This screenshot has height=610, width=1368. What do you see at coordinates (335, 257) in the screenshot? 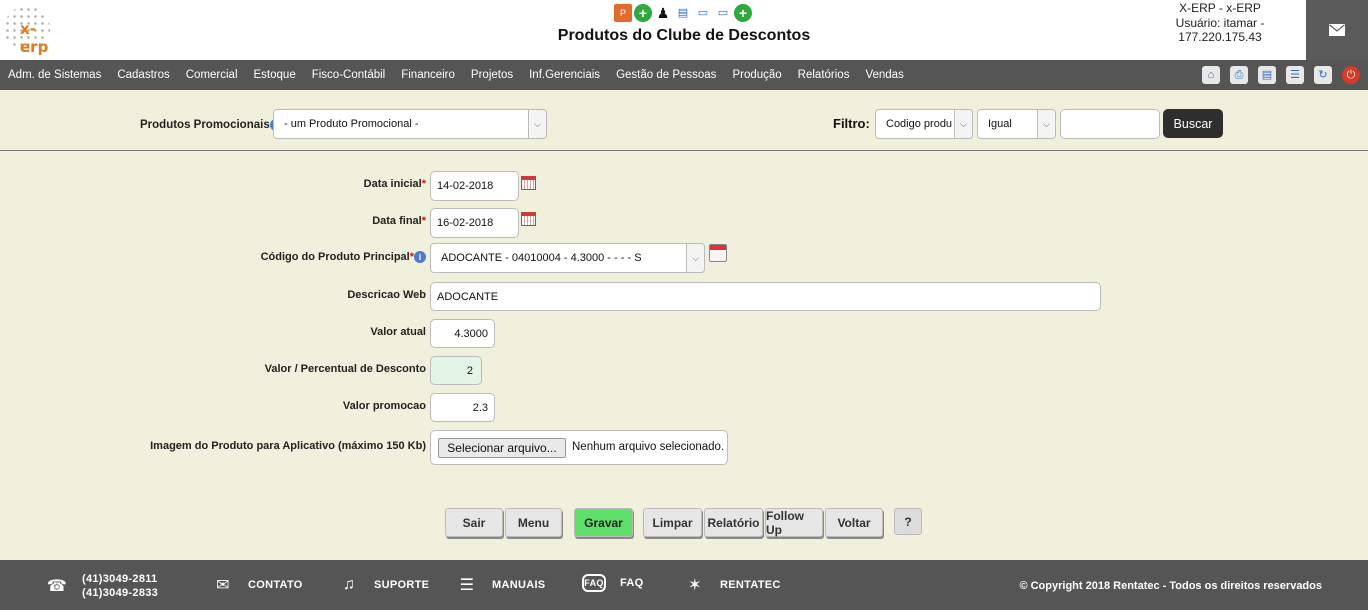
I see `codigo-label-text: Código do Produto Principal` at bounding box center [335, 257].